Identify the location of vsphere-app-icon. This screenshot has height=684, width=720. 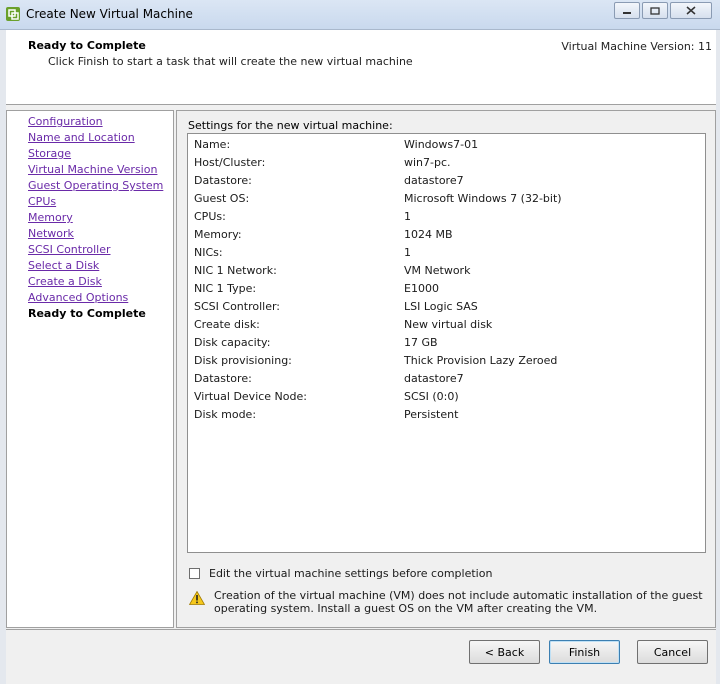
(13, 14).